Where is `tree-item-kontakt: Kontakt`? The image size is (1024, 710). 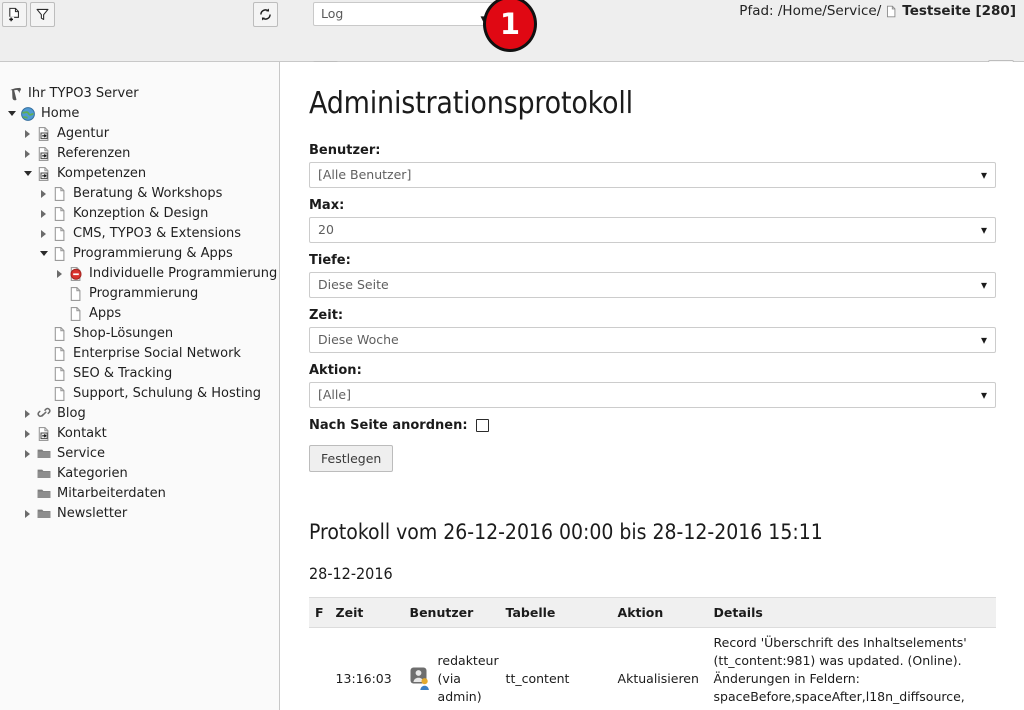
tree-item-kontakt: Kontakt is located at coordinates (139, 434).